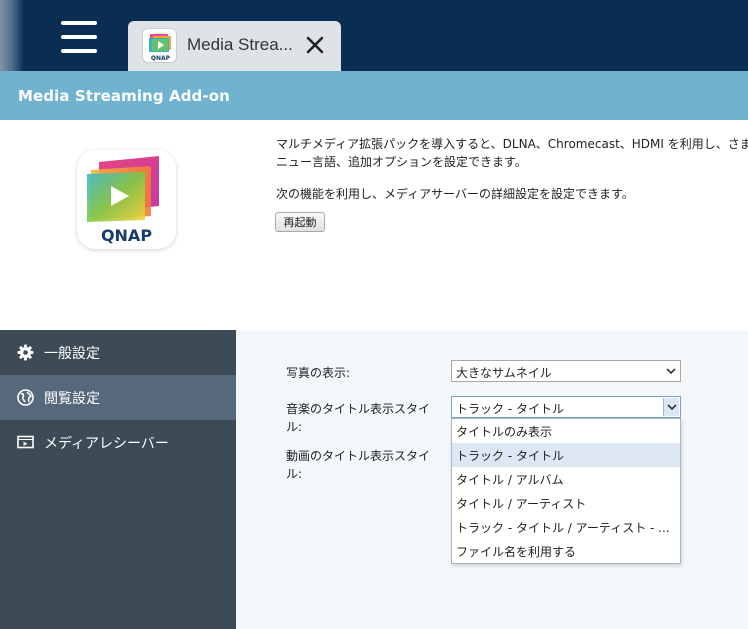 This screenshot has width=748, height=629. What do you see at coordinates (318, 373) in the screenshot?
I see `photo-display-label: 写真の表示:` at bounding box center [318, 373].